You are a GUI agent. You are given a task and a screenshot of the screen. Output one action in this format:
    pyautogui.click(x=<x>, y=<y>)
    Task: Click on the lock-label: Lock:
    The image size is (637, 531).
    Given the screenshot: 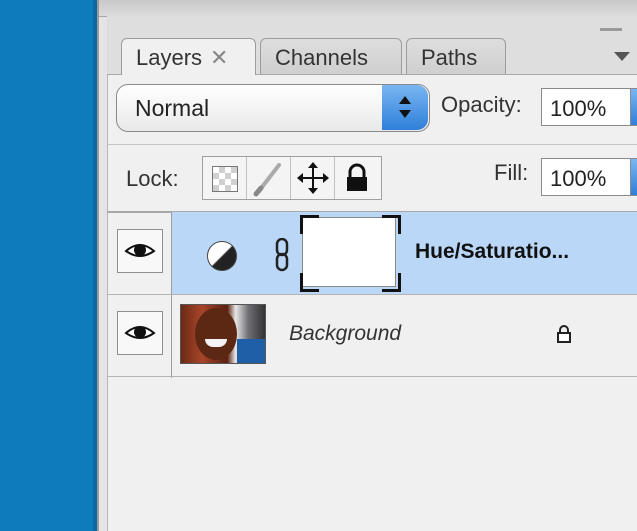 What is the action you would take?
    pyautogui.click(x=152, y=178)
    